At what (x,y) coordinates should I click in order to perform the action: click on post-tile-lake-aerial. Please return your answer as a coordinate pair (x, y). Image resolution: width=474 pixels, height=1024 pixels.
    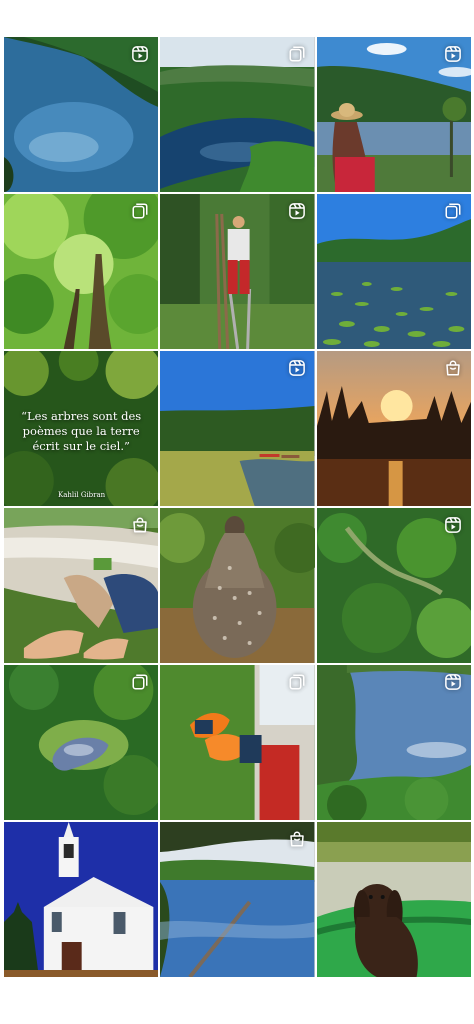
    Looking at the image, I should click on (81, 114).